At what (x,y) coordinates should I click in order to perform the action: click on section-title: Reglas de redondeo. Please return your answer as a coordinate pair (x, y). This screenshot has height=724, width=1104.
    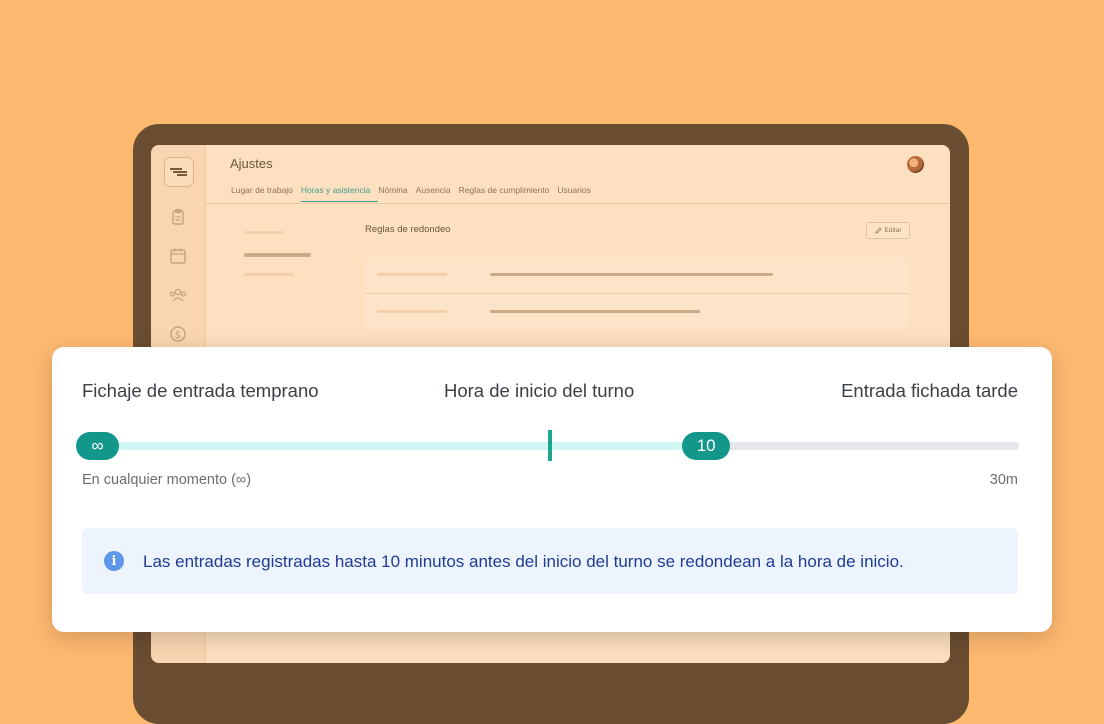
    Looking at the image, I should click on (408, 229).